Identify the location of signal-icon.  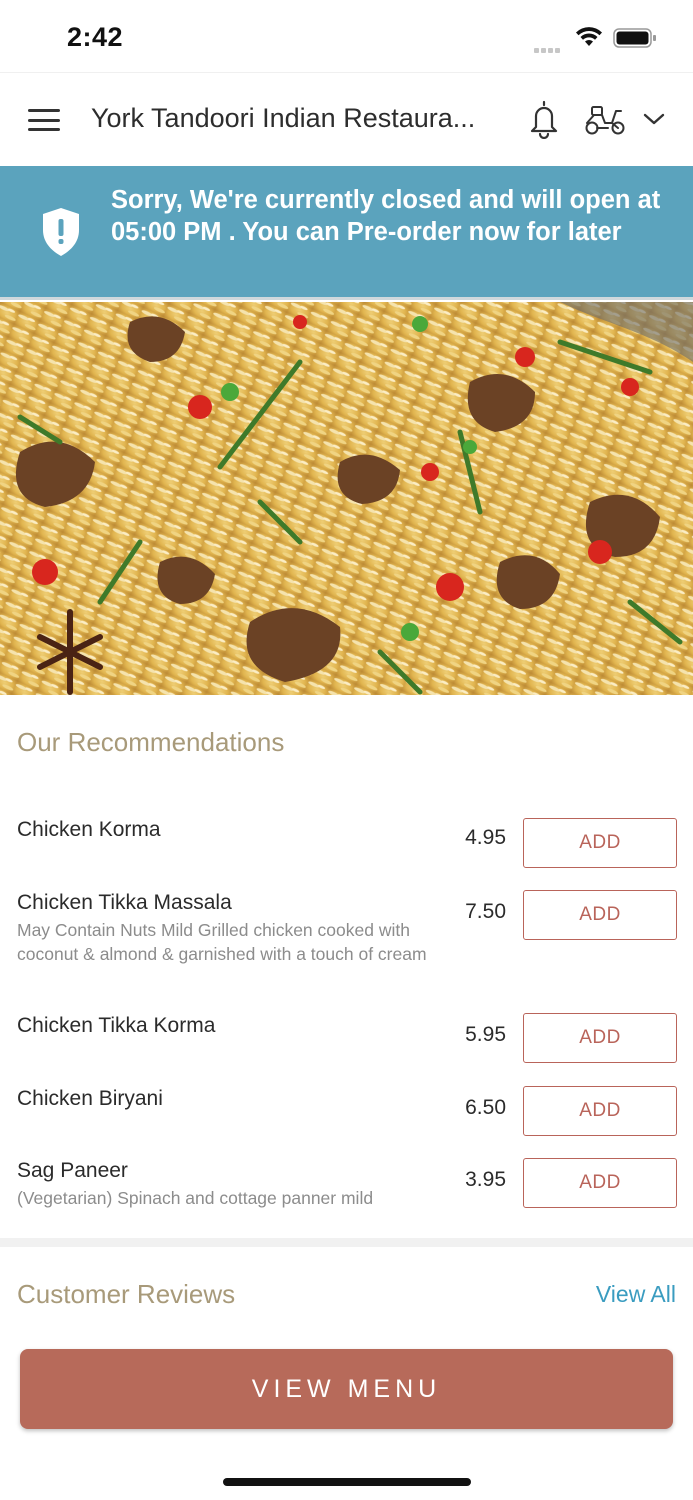
(550, 46).